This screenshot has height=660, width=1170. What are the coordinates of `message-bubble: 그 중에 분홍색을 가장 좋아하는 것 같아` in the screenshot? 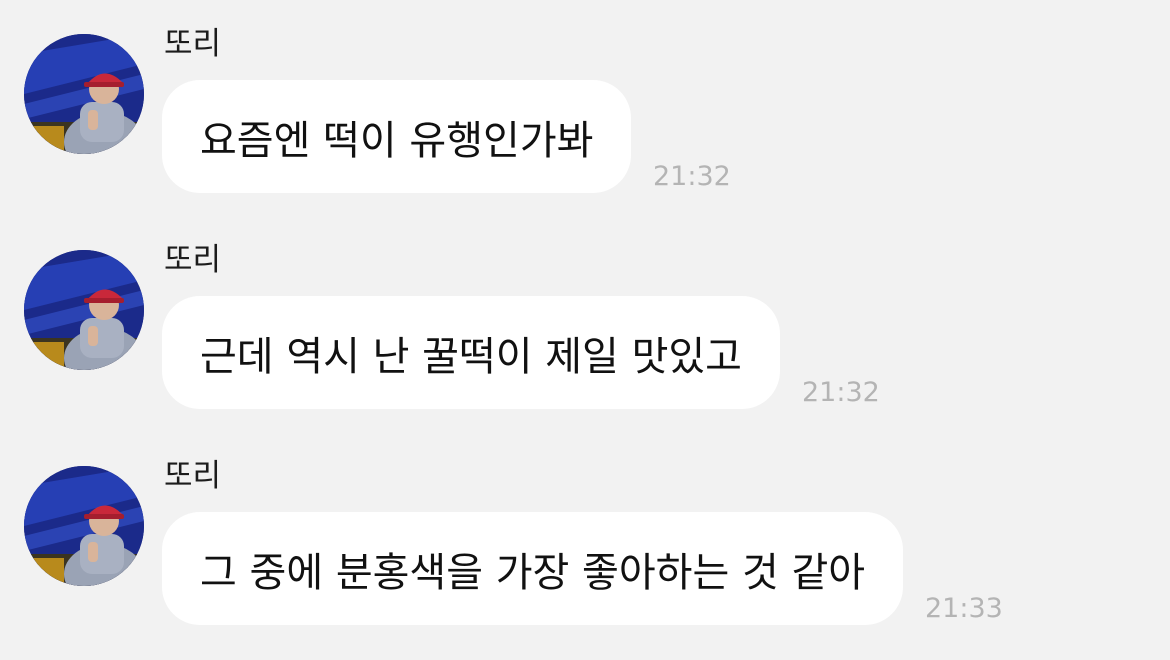 It's located at (533, 568).